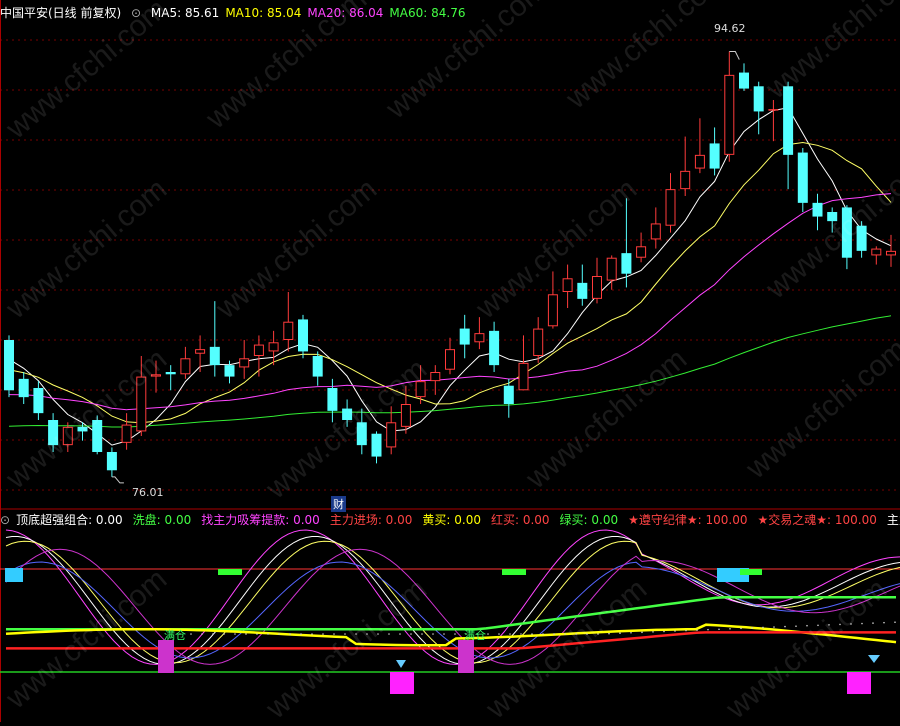 Image resolution: width=900 pixels, height=726 pixels. Describe the element at coordinates (338, 504) in the screenshot. I see `finance-badge: 财` at that location.